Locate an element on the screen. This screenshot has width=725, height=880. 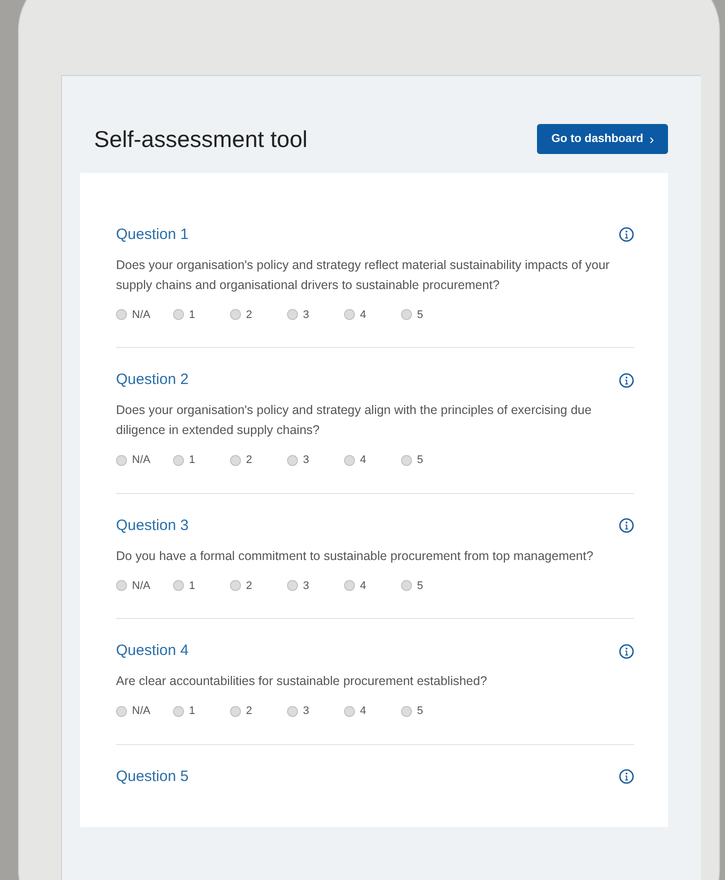
question-title: Question 1 is located at coordinates (152, 234).